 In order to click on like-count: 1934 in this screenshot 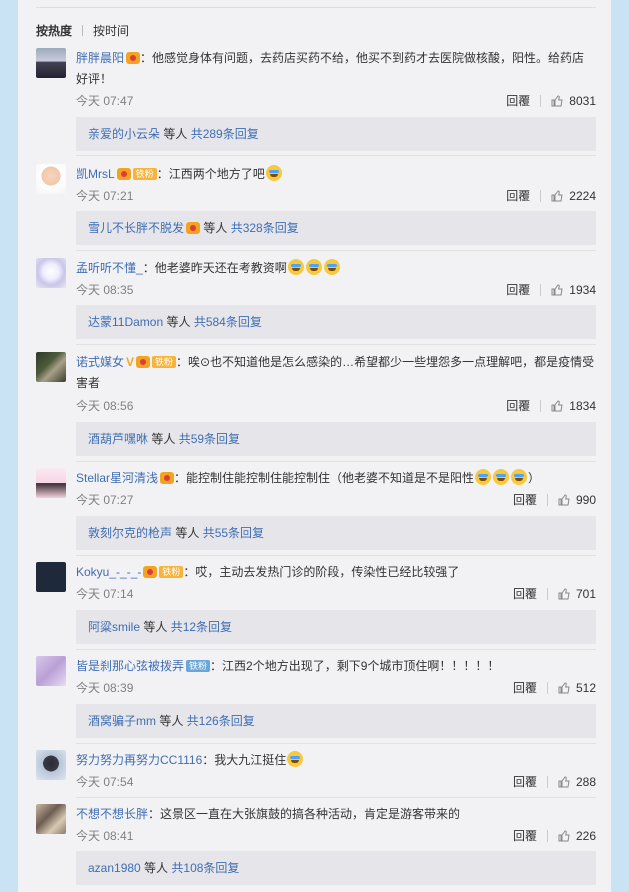, I will do `click(582, 289)`.